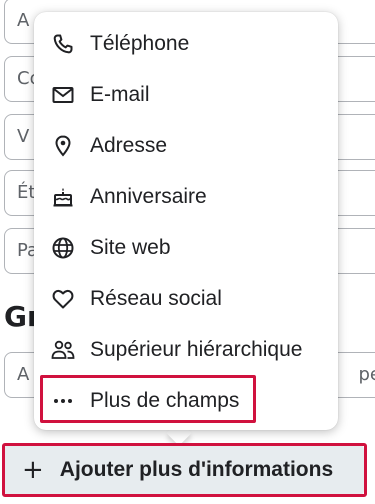 This screenshot has height=504, width=375. I want to click on group-field-suffix: pe, so click(366, 374).